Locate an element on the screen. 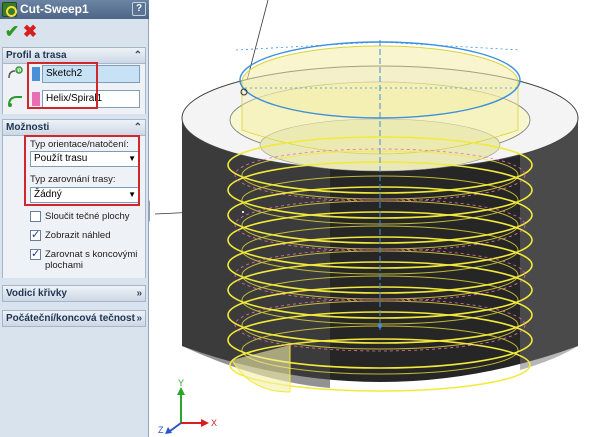 The height and width of the screenshot is (437, 590). options-section-header: Možnosti ⌃ is located at coordinates (74, 127).